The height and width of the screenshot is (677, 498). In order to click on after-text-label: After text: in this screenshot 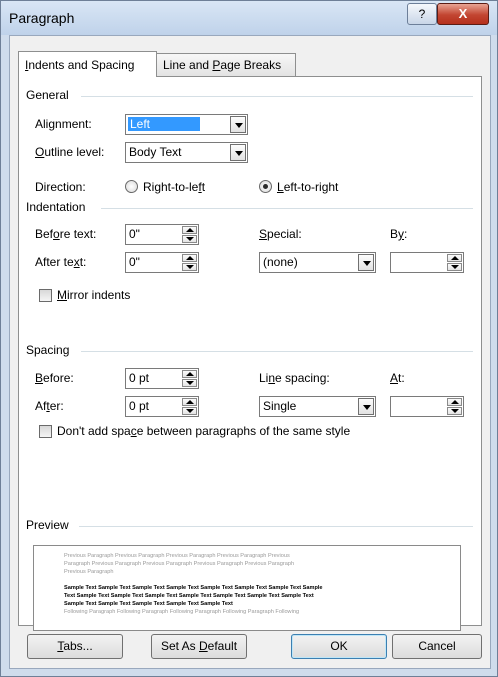, I will do `click(60, 262)`.